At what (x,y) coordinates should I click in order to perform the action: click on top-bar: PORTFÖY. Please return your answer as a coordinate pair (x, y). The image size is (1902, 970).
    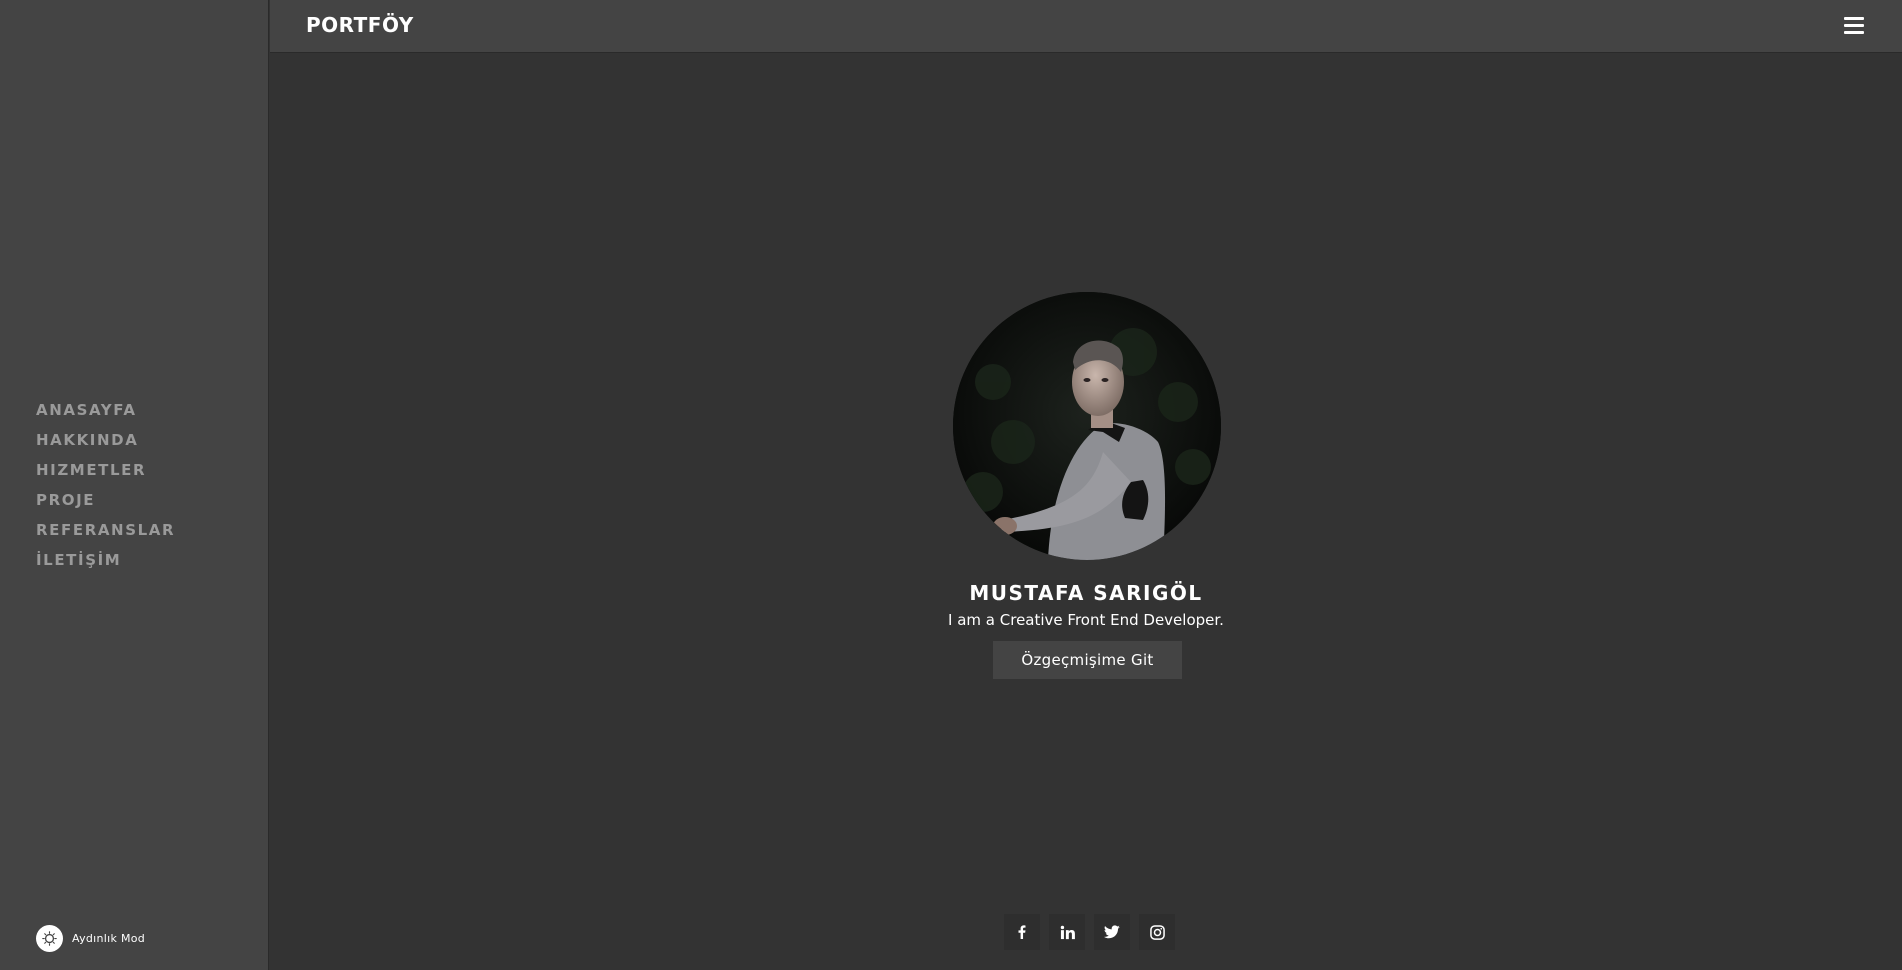
    Looking at the image, I should click on (1086, 26).